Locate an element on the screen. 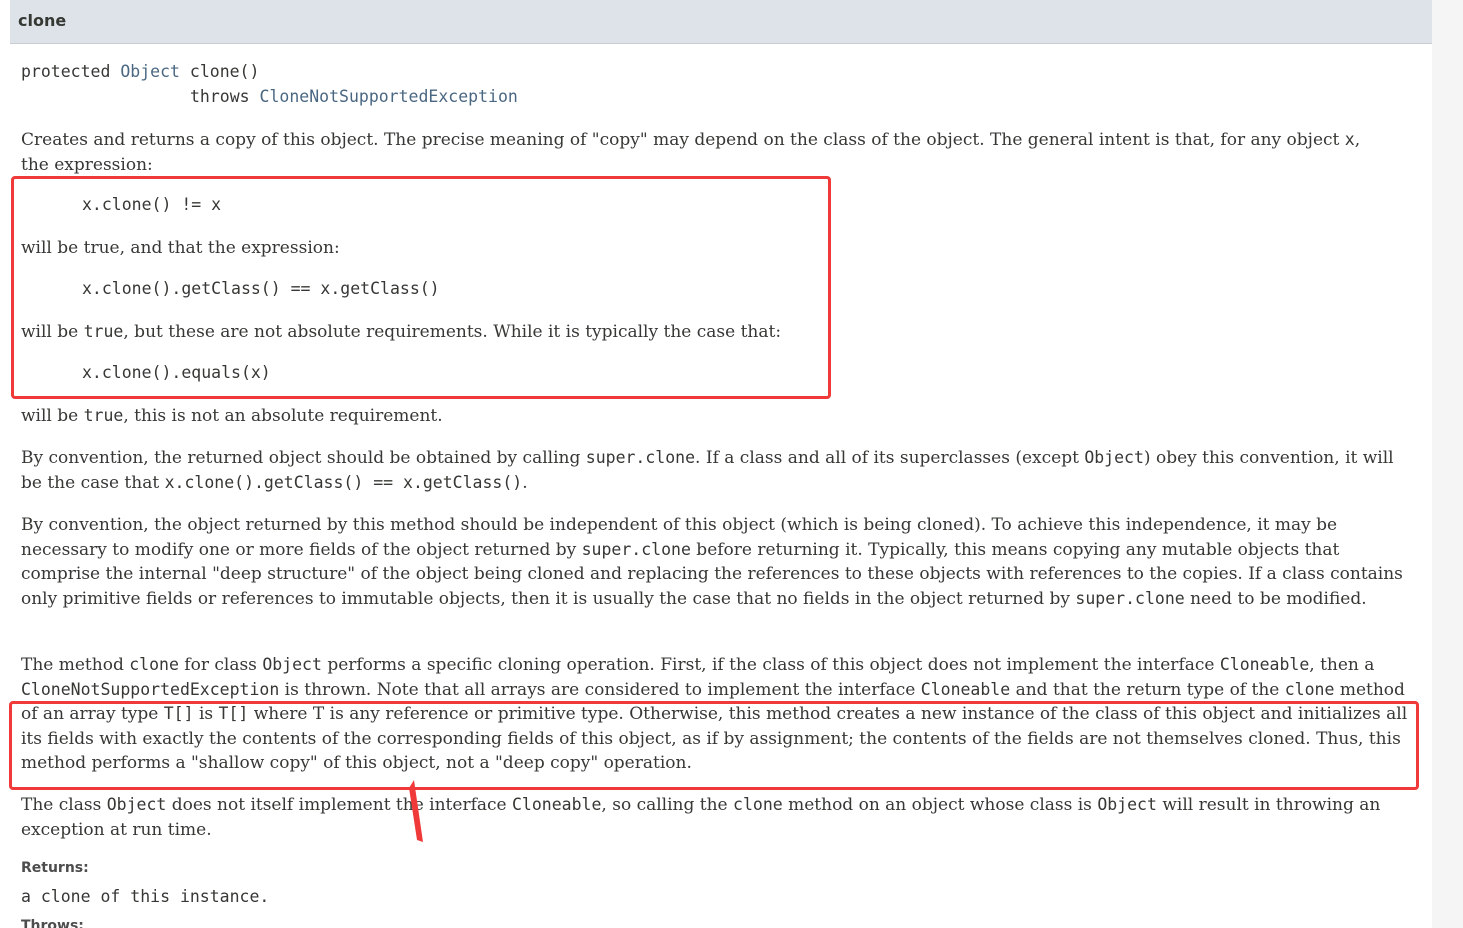  para5-t4: . is located at coordinates (525, 482).